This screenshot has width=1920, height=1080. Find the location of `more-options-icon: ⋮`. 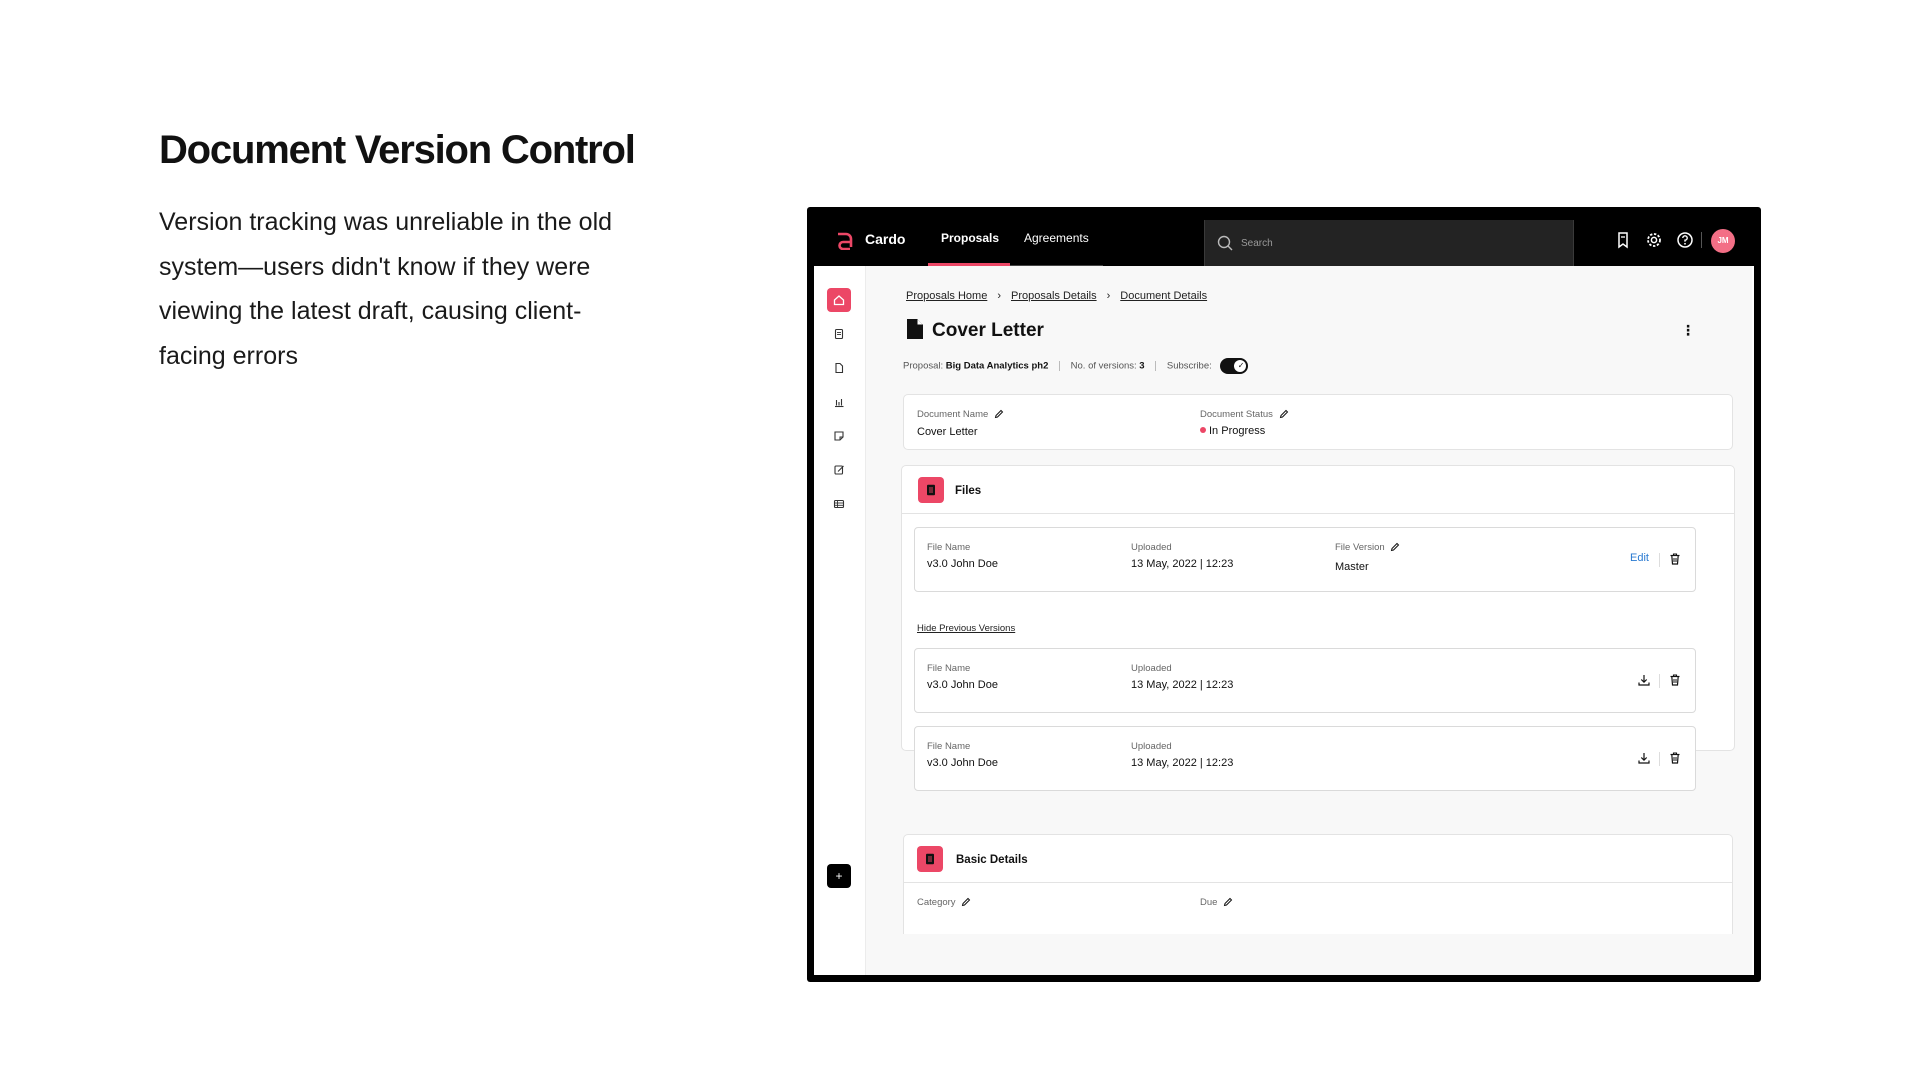

more-options-icon: ⋮ is located at coordinates (1688, 330).